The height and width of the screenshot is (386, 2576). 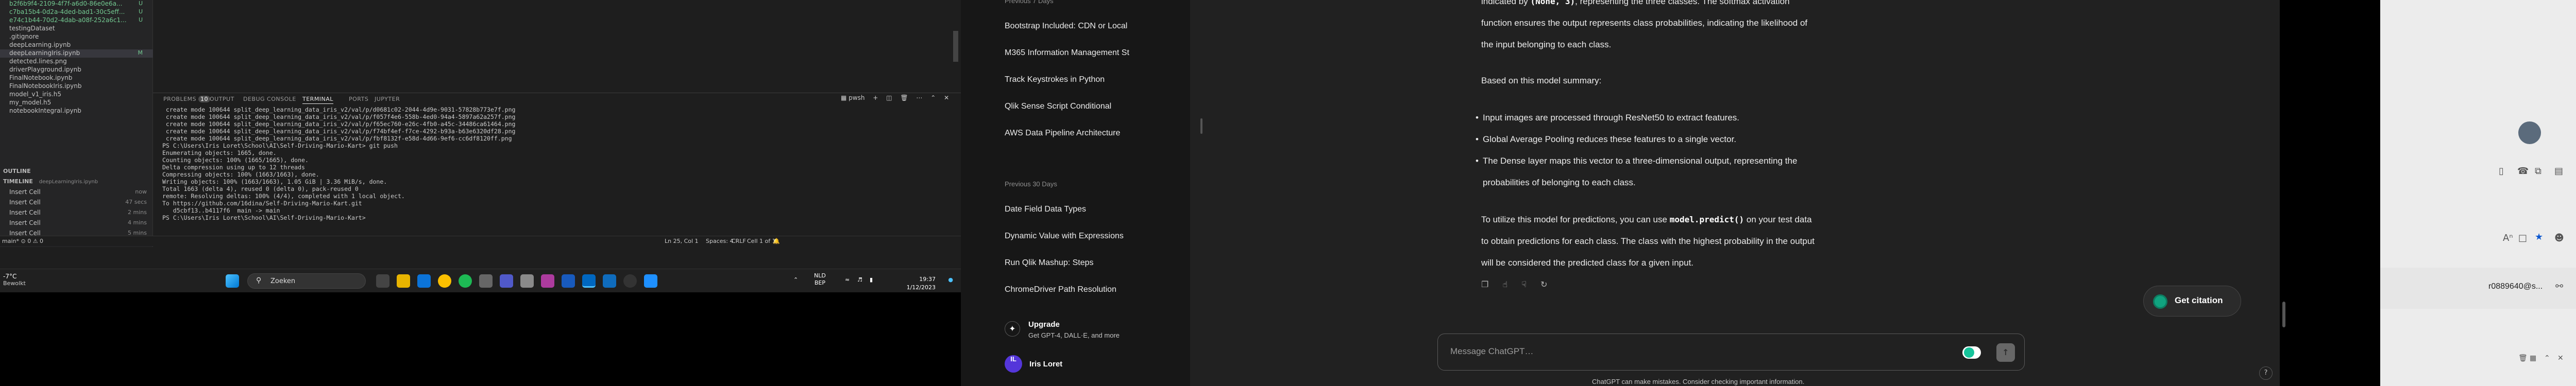 What do you see at coordinates (76, 62) in the screenshot?
I see `explorer-item: detected.lines.png` at bounding box center [76, 62].